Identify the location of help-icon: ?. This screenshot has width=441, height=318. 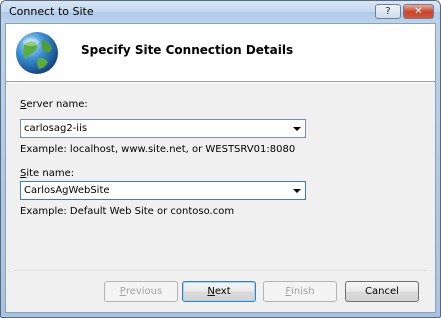
(388, 11).